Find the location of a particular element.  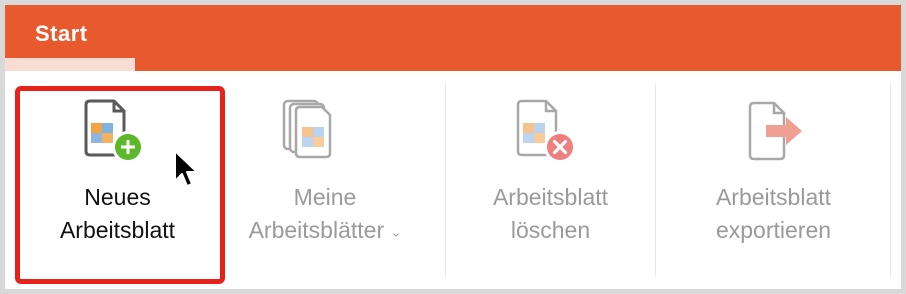

chevron-down-icon: ⌄ is located at coordinates (396, 232).